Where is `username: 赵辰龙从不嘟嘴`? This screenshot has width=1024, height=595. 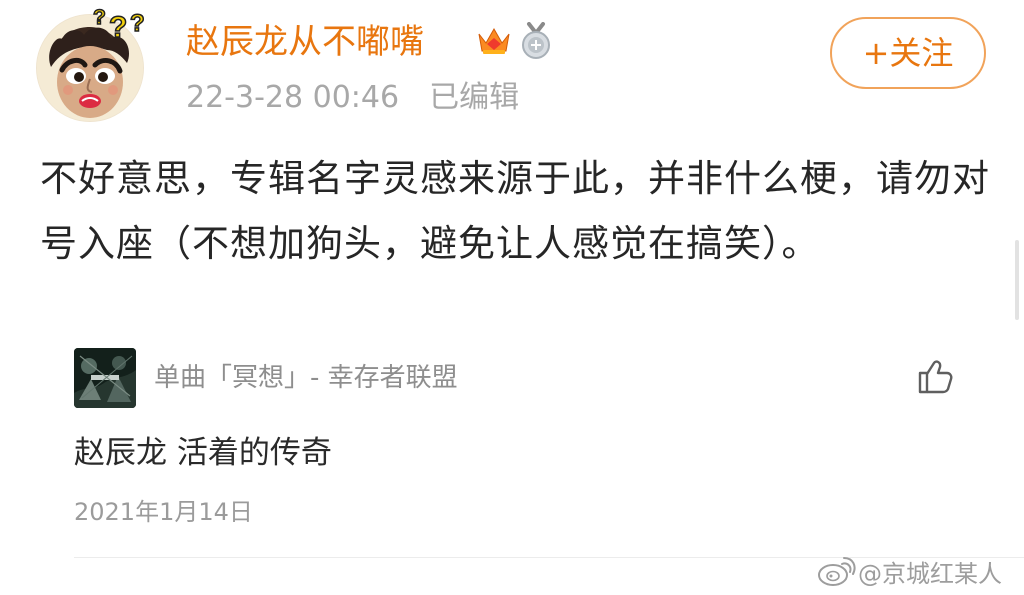
username: 赵辰龙从不嘟嘴 is located at coordinates (305, 42).